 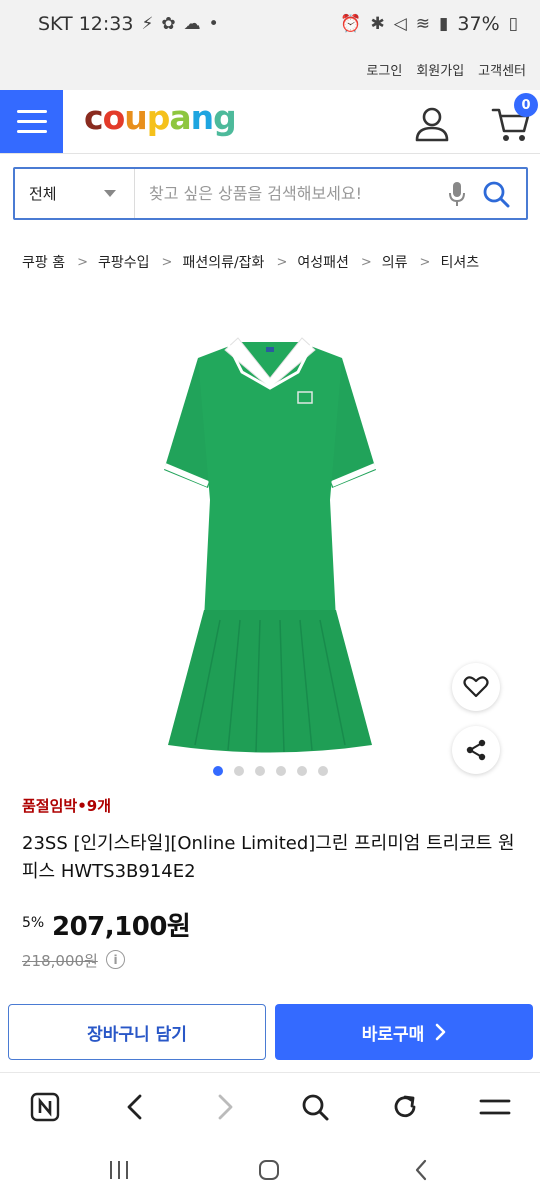 What do you see at coordinates (86, 24) in the screenshot?
I see `status-carrier-time: SKT 12:33` at bounding box center [86, 24].